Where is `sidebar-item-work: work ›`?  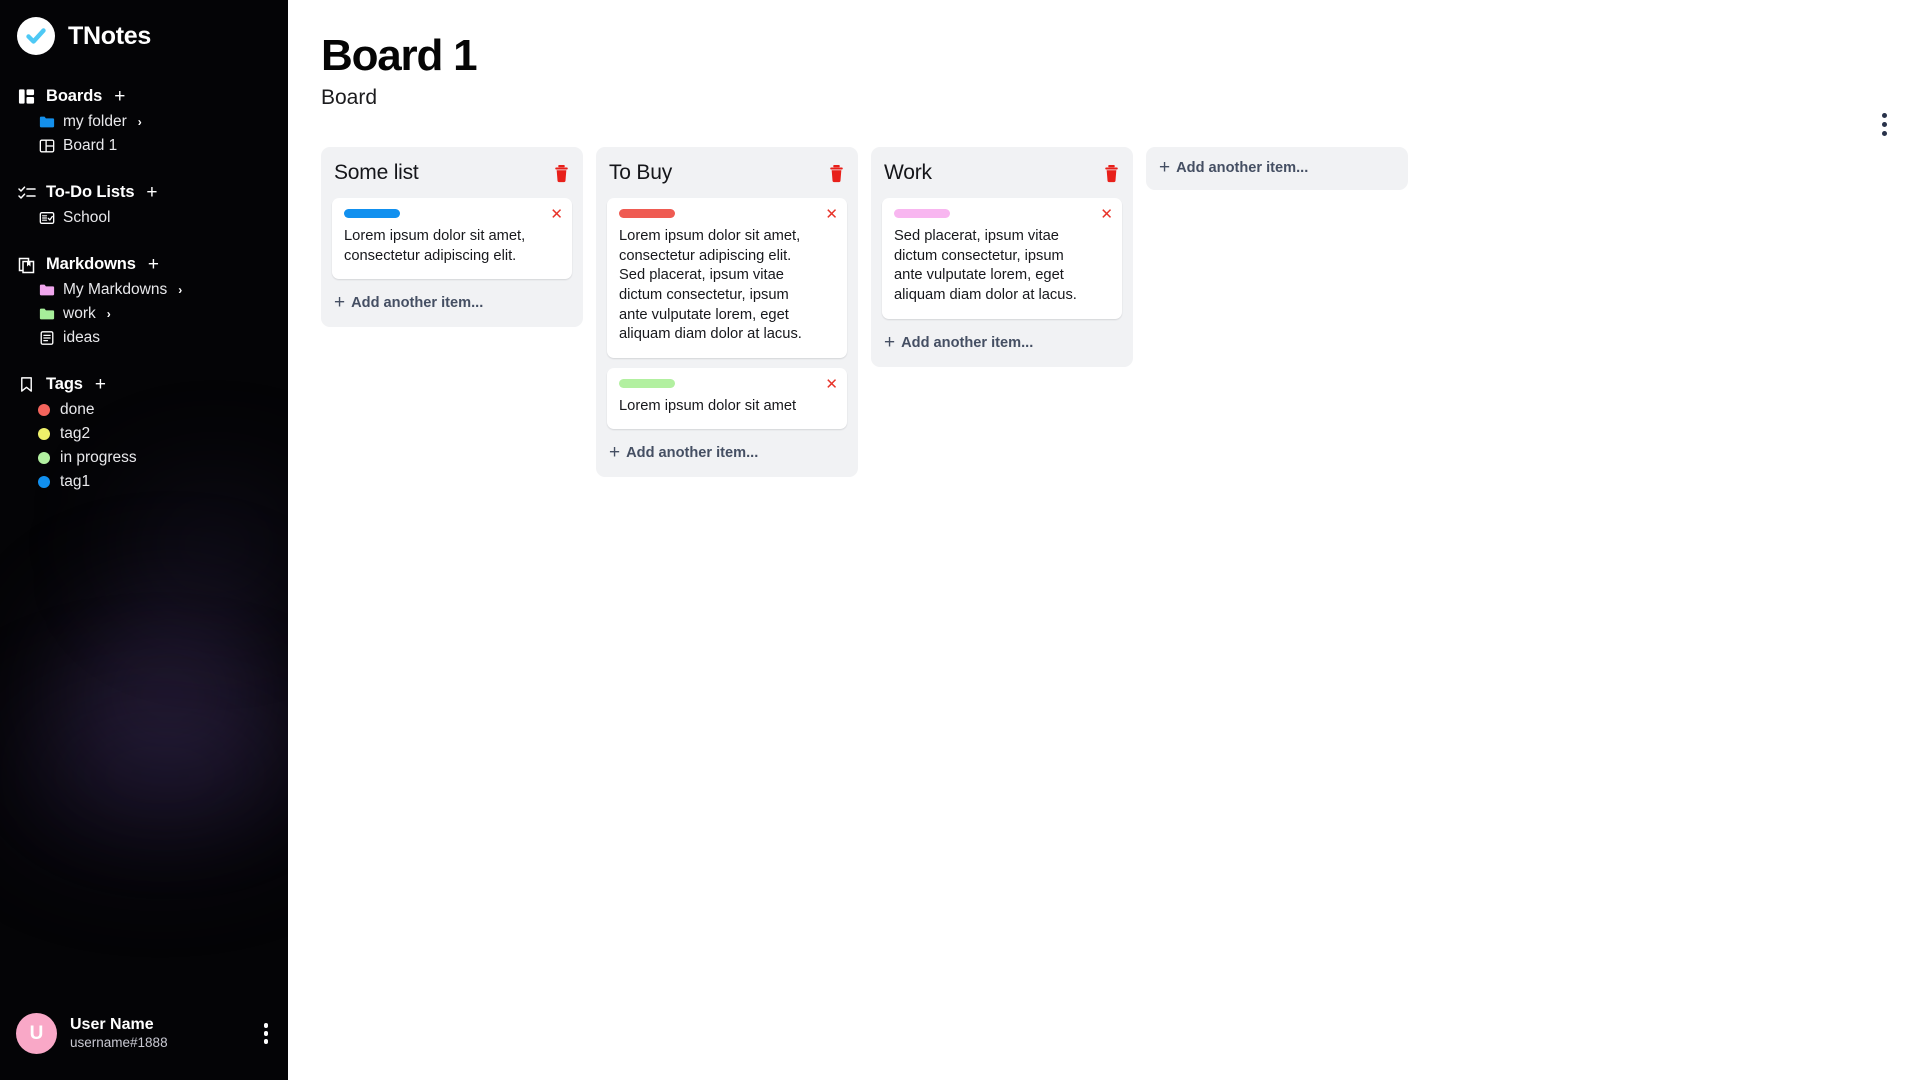 sidebar-item-work: work › is located at coordinates (144, 314).